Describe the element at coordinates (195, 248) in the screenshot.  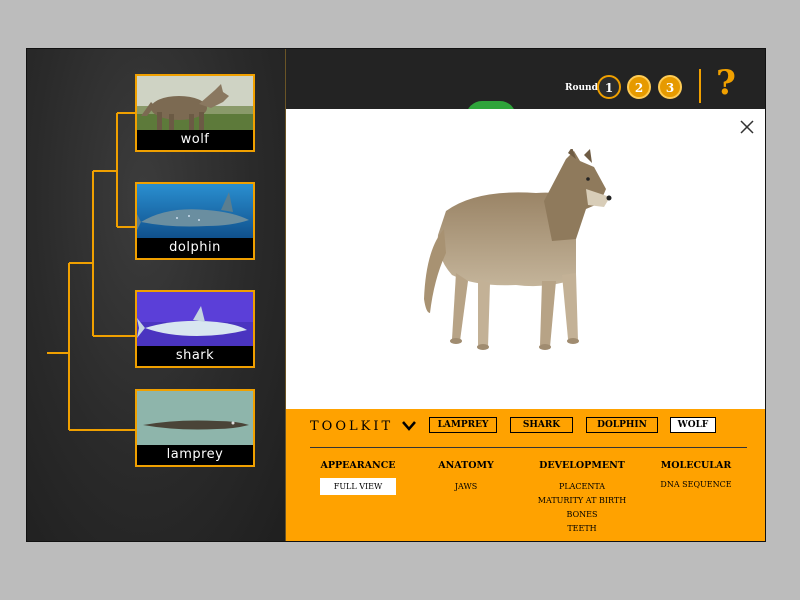
I see `tree-card-label: dolphin` at that location.